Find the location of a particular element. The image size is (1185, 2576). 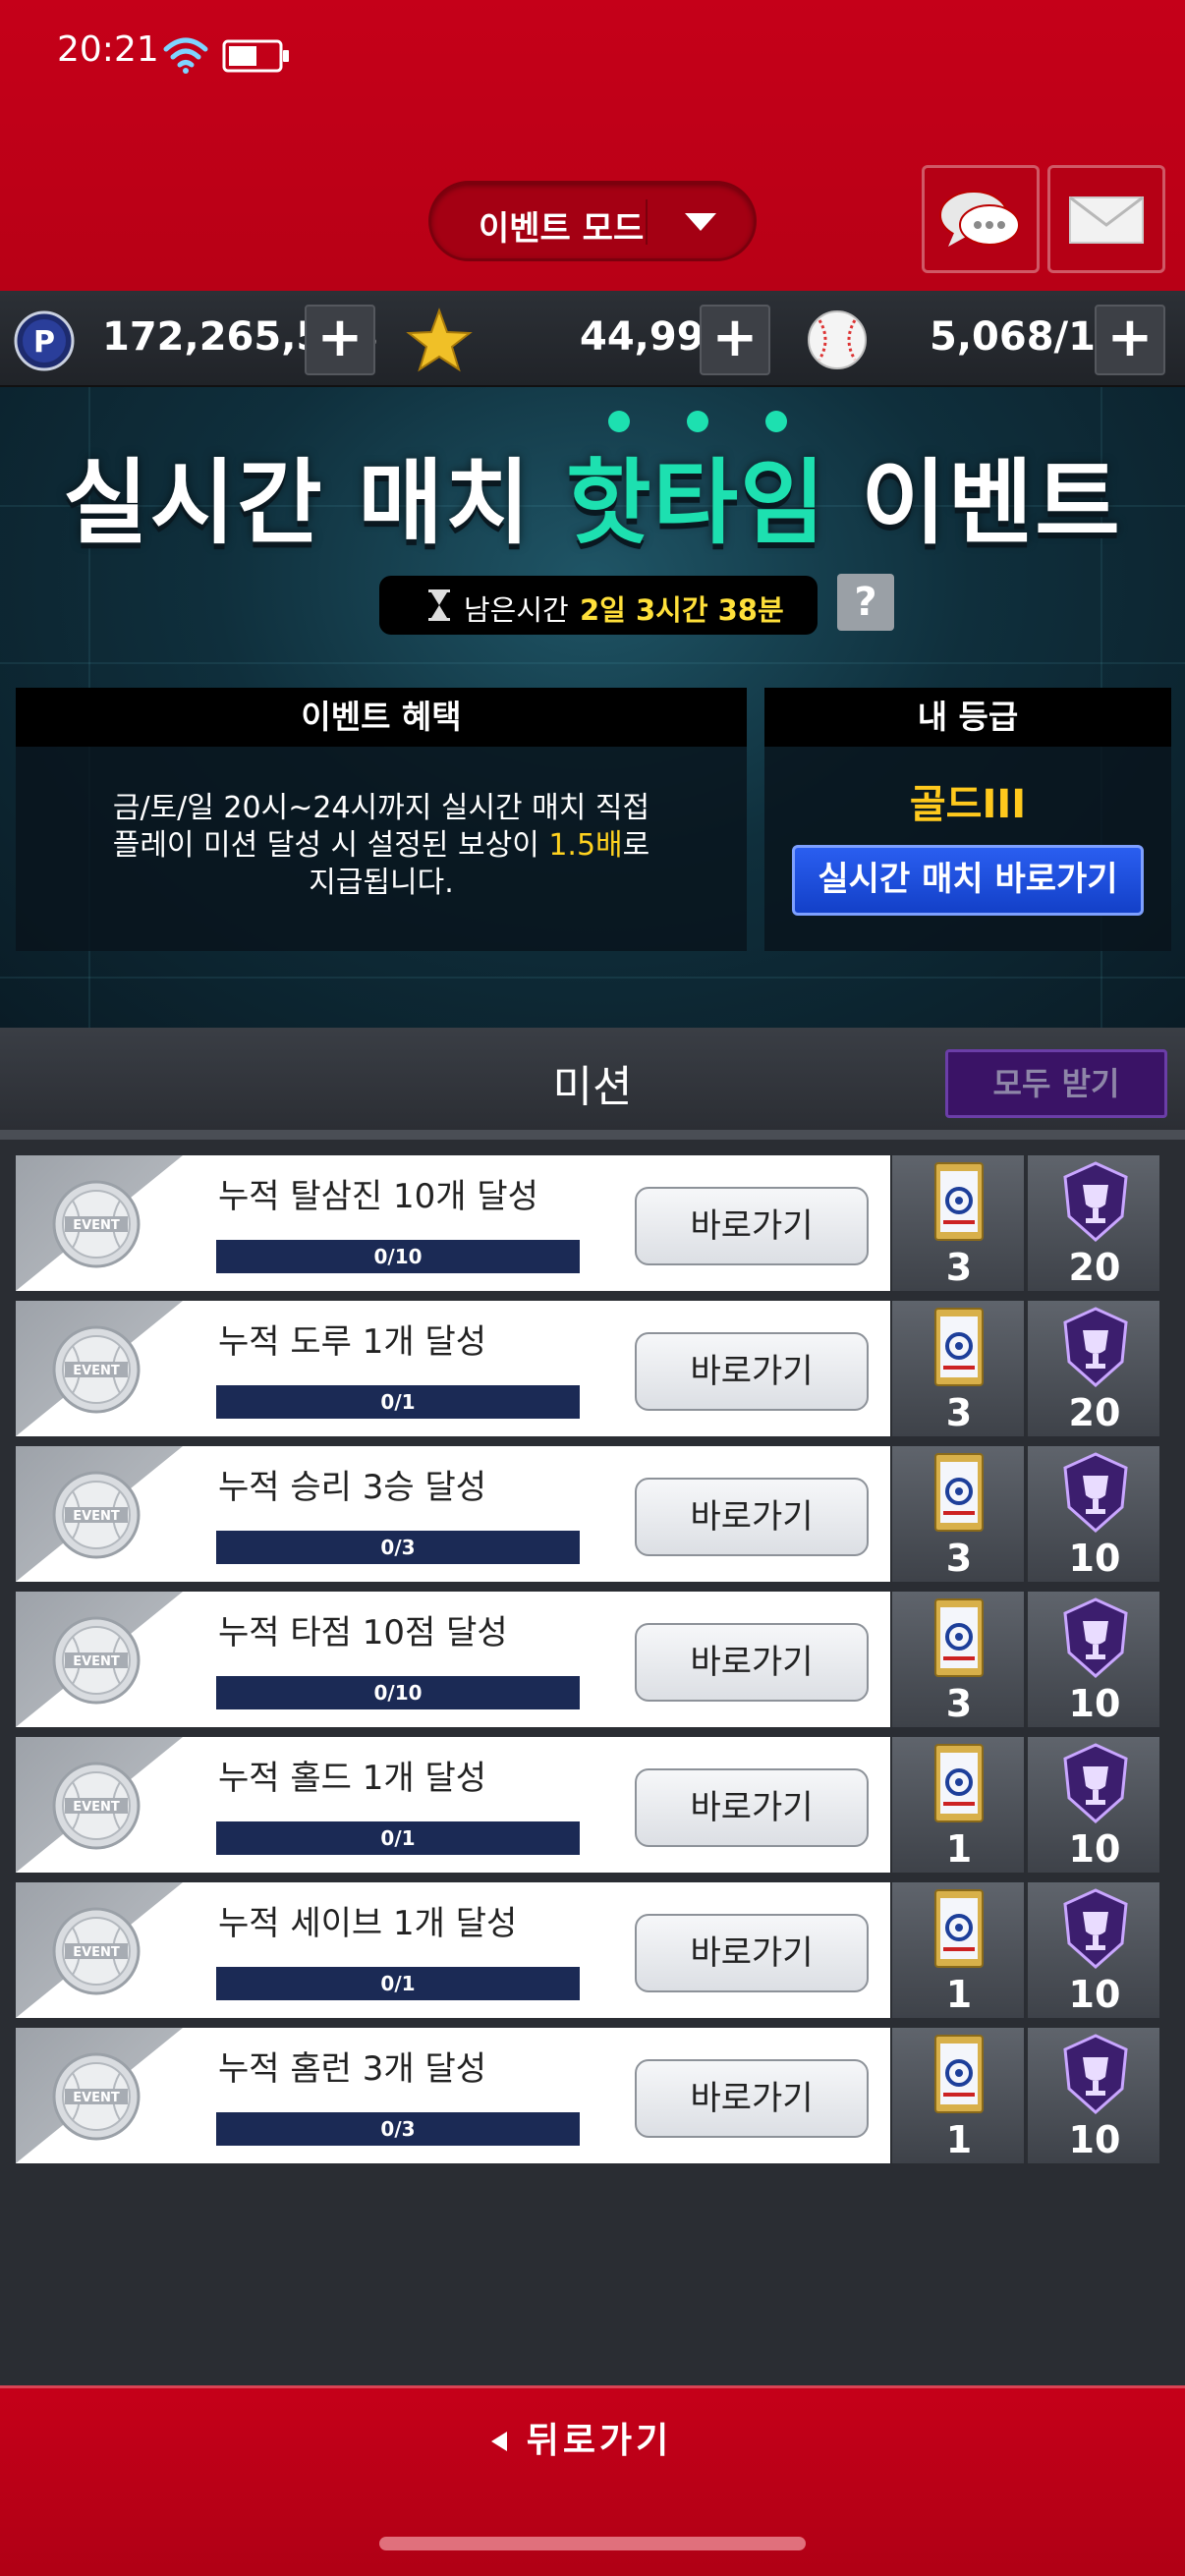

svg-text: P is located at coordinates (44, 342).